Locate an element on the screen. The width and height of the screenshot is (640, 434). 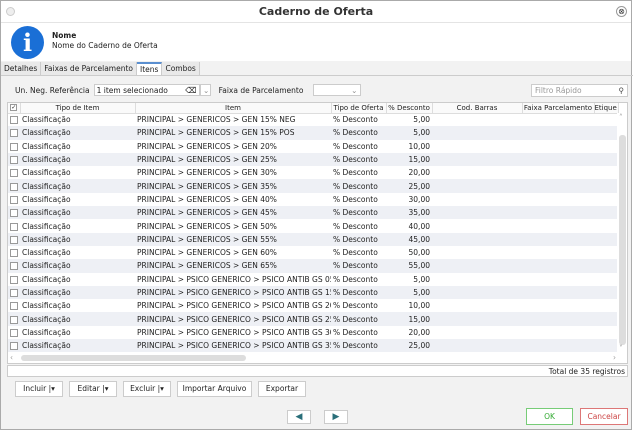
item-cell: PRINCIPAL > GENERICOS > GEN 40% is located at coordinates (207, 199).